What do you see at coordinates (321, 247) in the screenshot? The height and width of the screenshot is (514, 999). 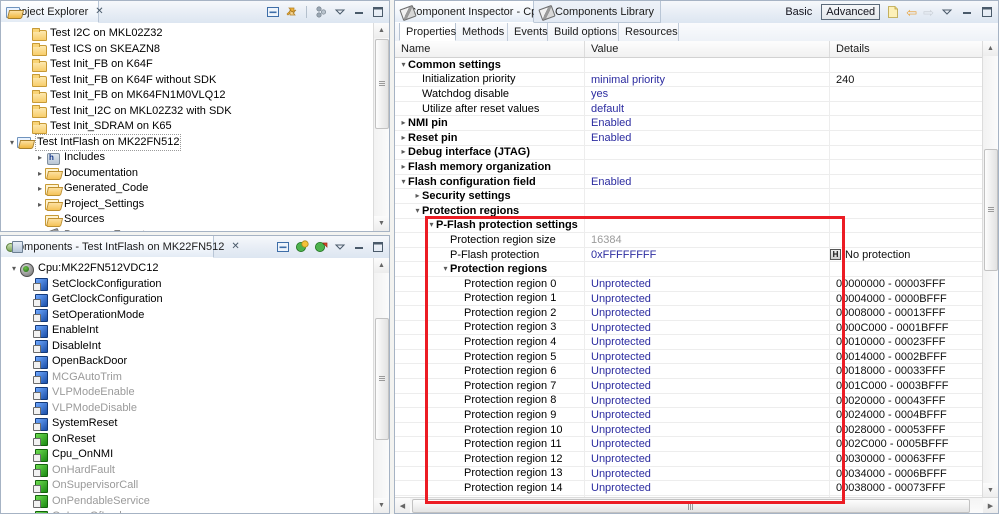 I see `import-component-icon` at bounding box center [321, 247].